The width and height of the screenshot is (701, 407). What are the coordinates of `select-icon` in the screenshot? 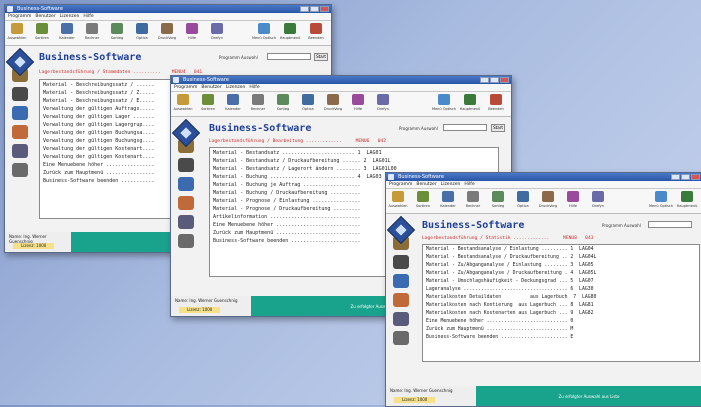 It's located at (398, 196).